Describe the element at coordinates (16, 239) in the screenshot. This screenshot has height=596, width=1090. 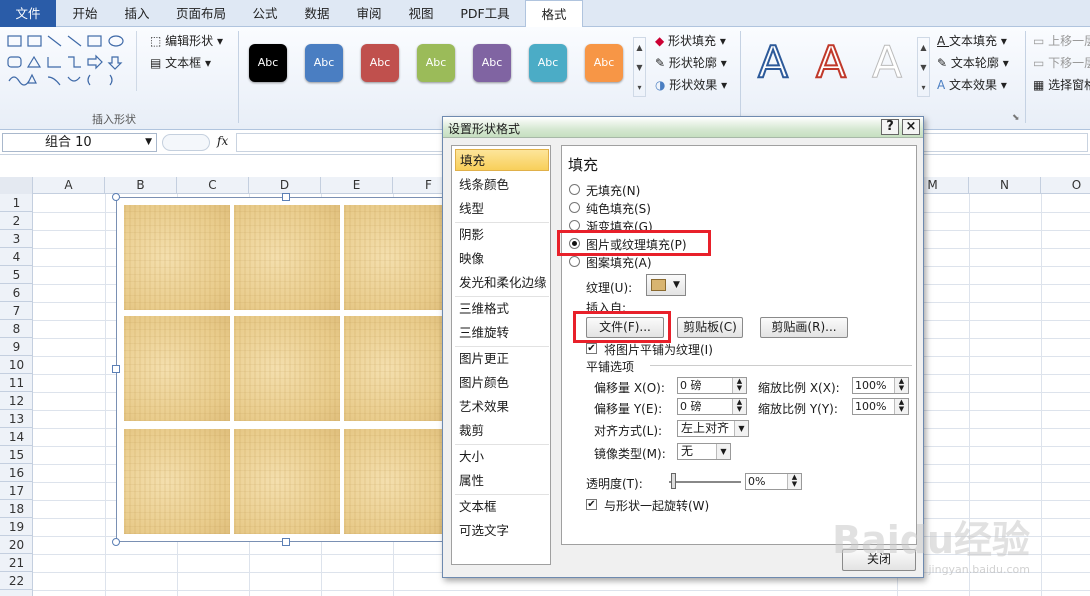
I see `row-3: 3` at that location.